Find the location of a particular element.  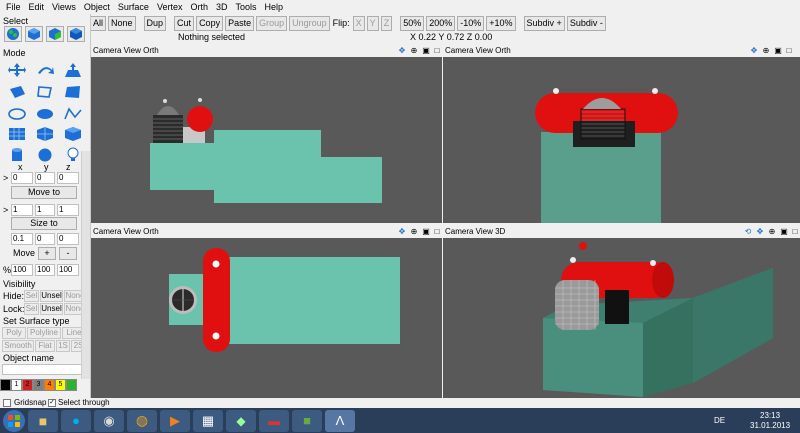

skype-icon: ● is located at coordinates (76, 420).